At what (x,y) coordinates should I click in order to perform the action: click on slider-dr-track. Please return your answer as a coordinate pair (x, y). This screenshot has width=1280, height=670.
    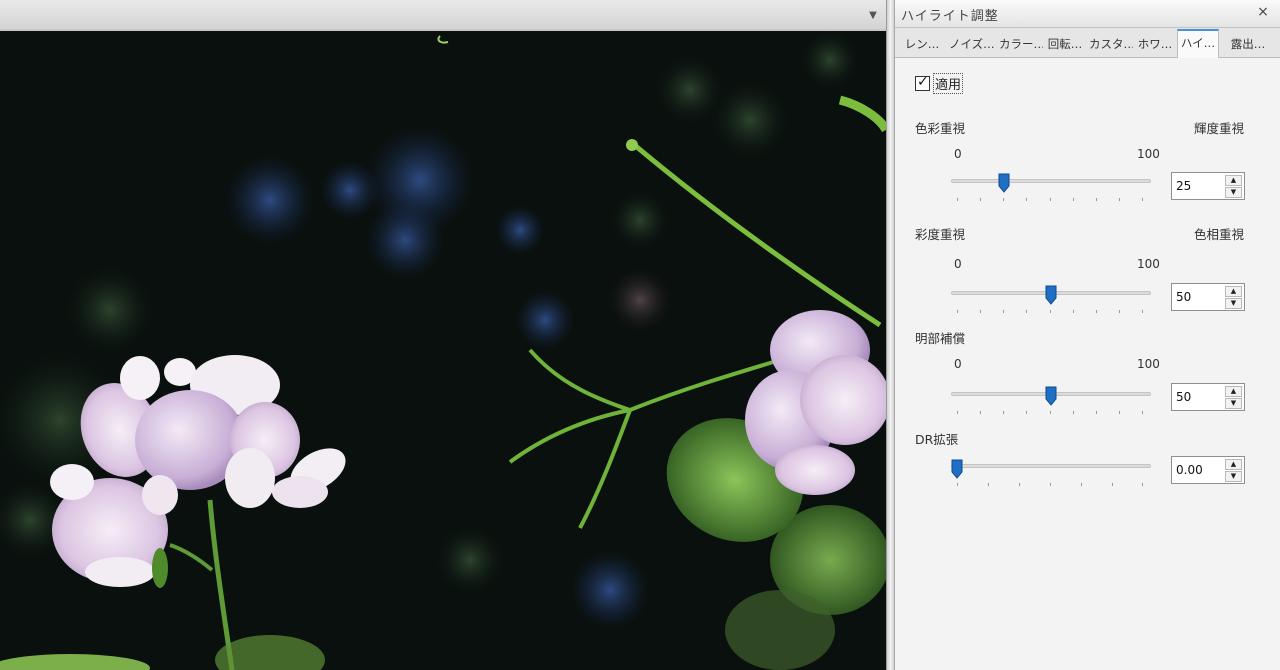
    Looking at the image, I should click on (1051, 466).